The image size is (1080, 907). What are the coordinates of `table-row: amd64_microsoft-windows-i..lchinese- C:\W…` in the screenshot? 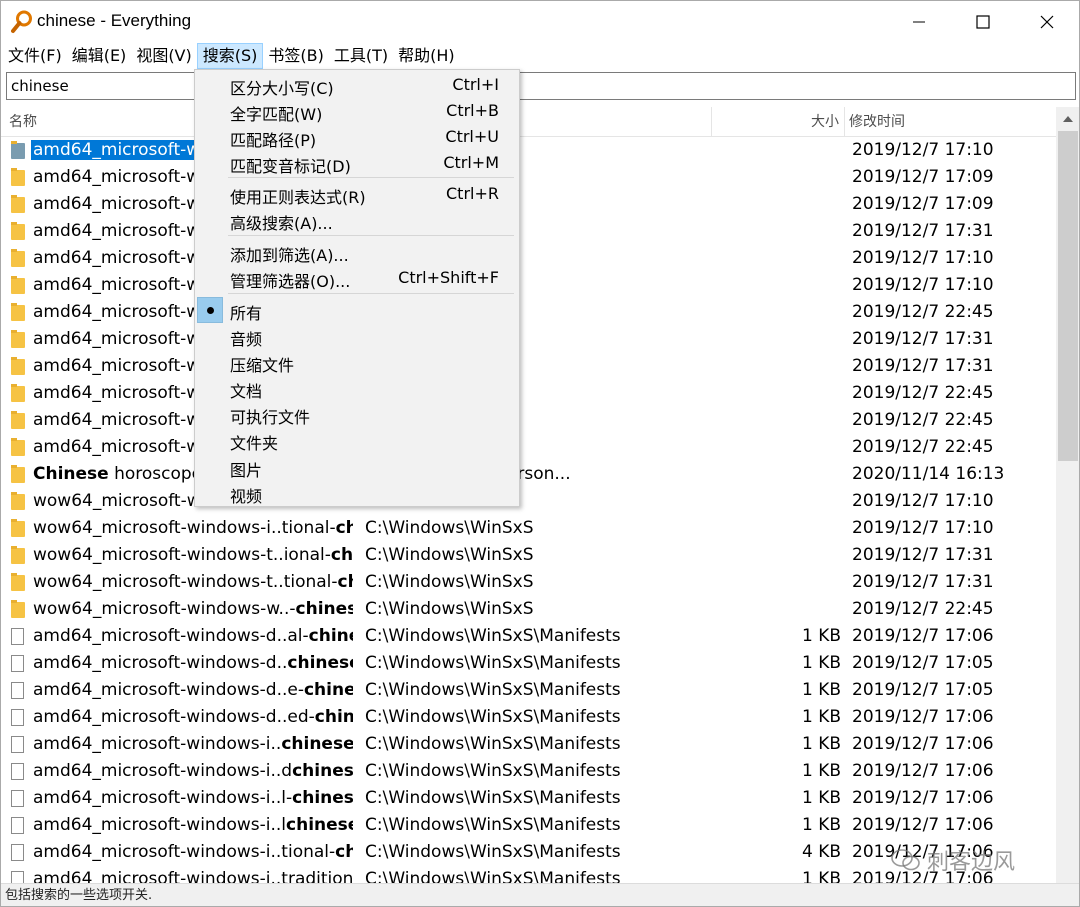 It's located at (528, 825).